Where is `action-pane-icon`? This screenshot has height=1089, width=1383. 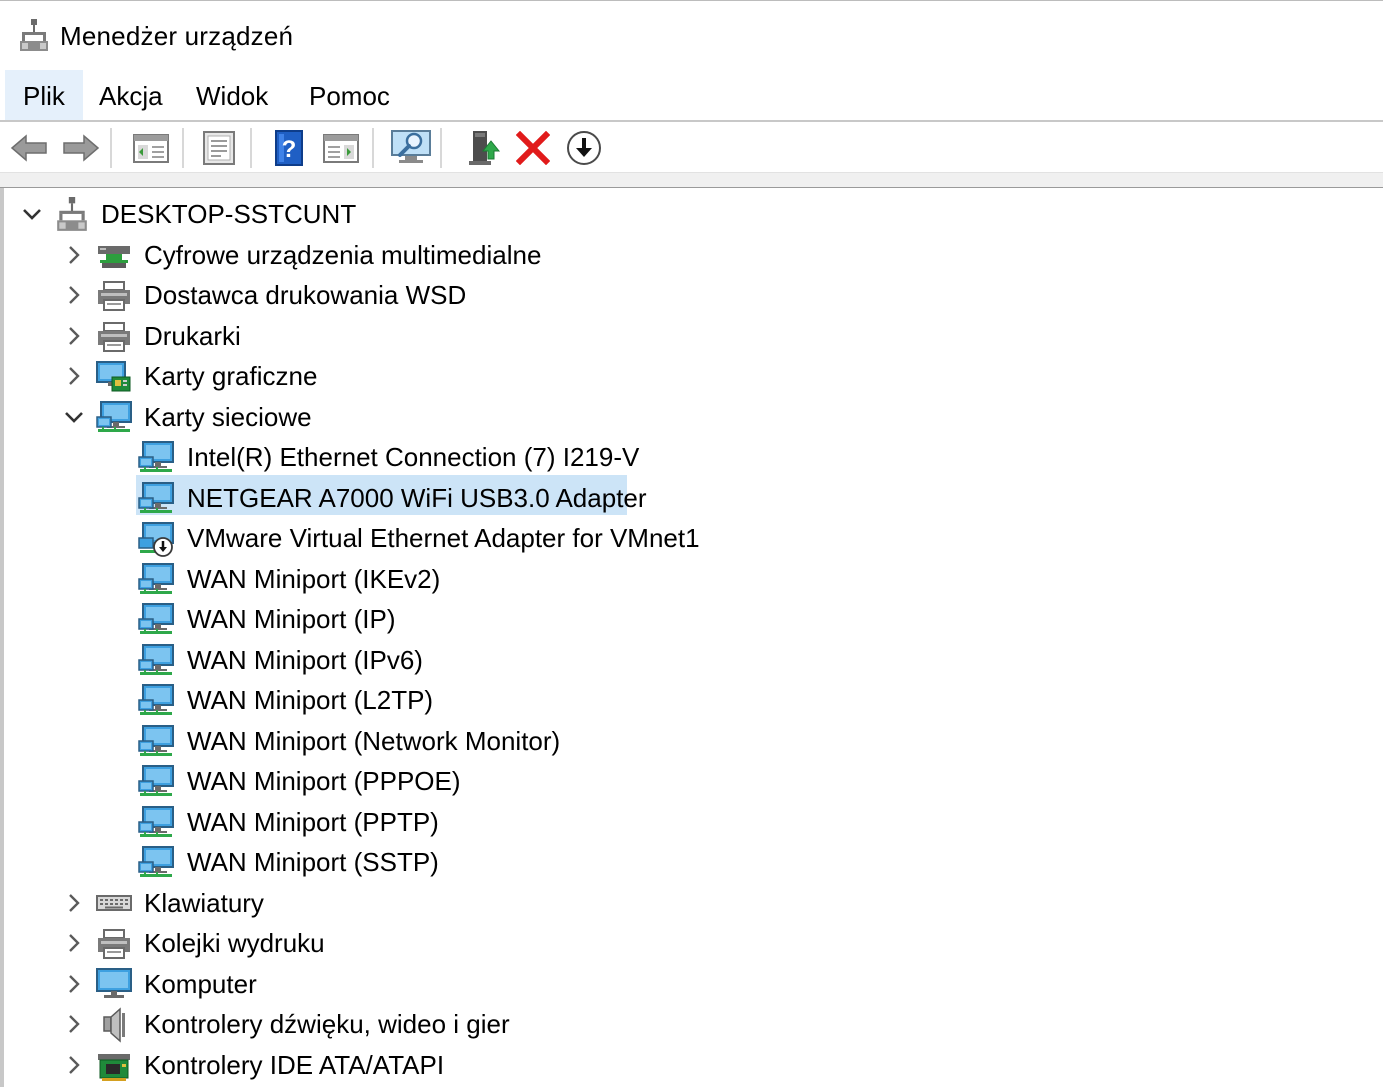
action-pane-icon is located at coordinates (341, 148).